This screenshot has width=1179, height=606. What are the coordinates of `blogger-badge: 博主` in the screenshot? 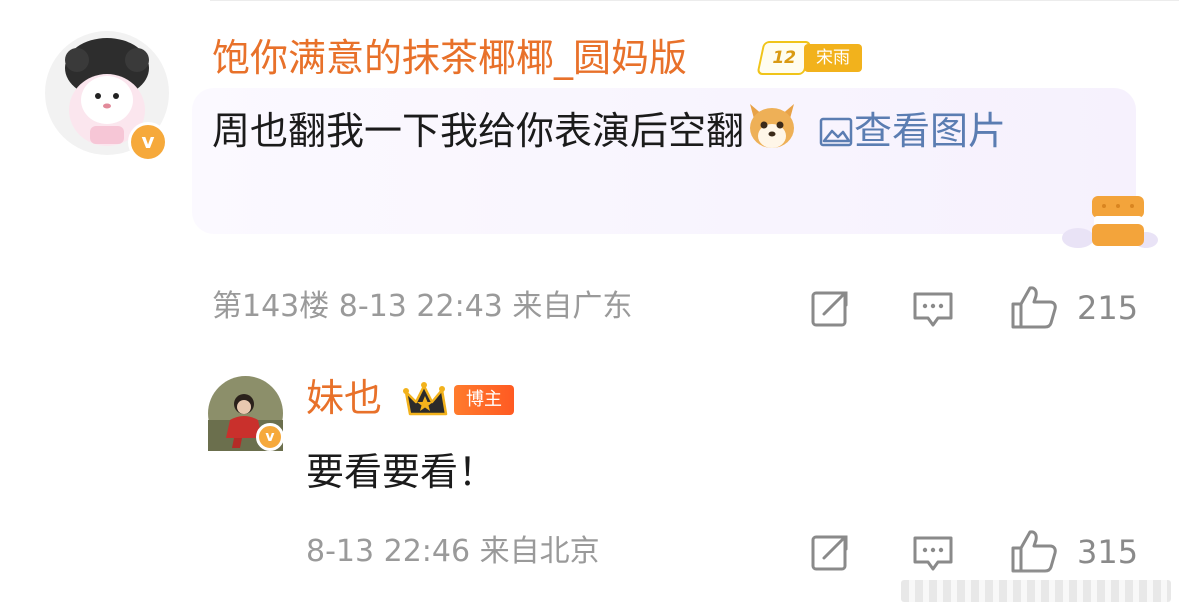 It's located at (458, 400).